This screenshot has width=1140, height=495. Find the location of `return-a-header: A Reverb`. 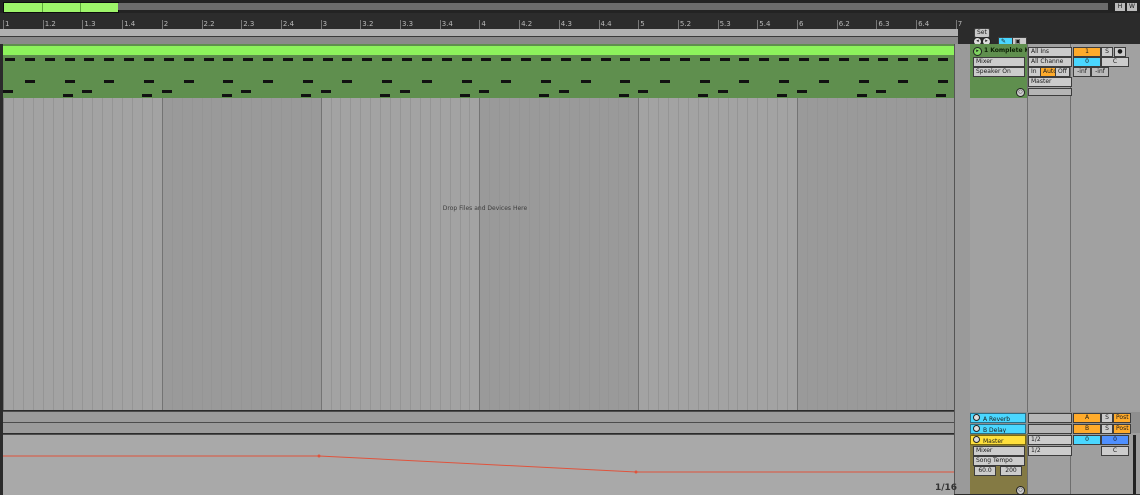

return-a-header: A Reverb is located at coordinates (998, 418).